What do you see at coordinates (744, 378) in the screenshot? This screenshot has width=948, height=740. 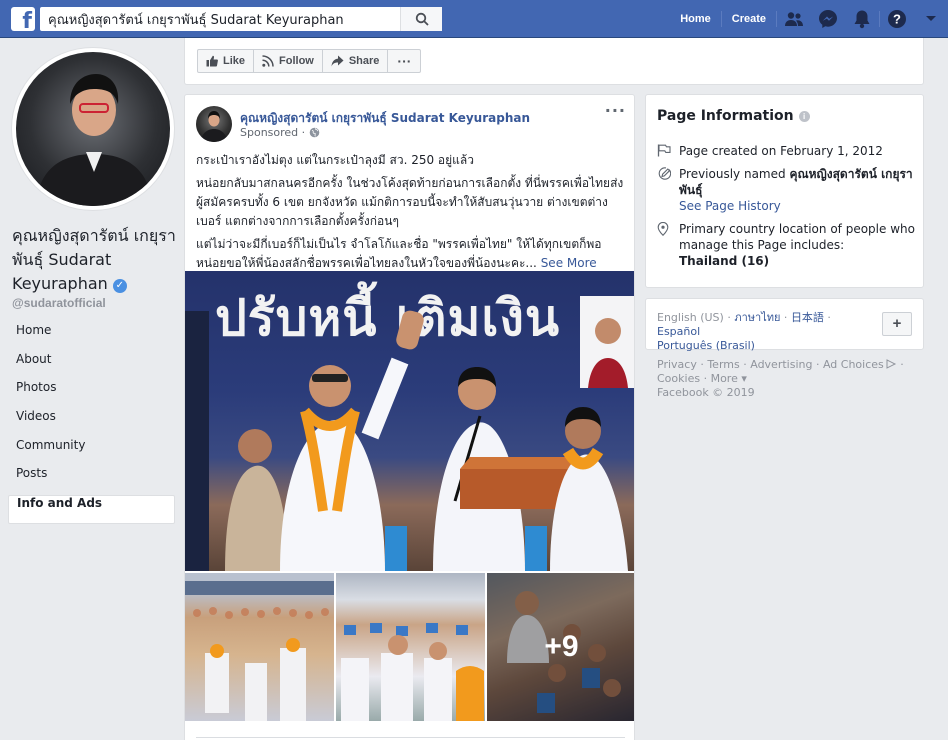 I see `footer-more-caret-icon: ▾` at bounding box center [744, 378].